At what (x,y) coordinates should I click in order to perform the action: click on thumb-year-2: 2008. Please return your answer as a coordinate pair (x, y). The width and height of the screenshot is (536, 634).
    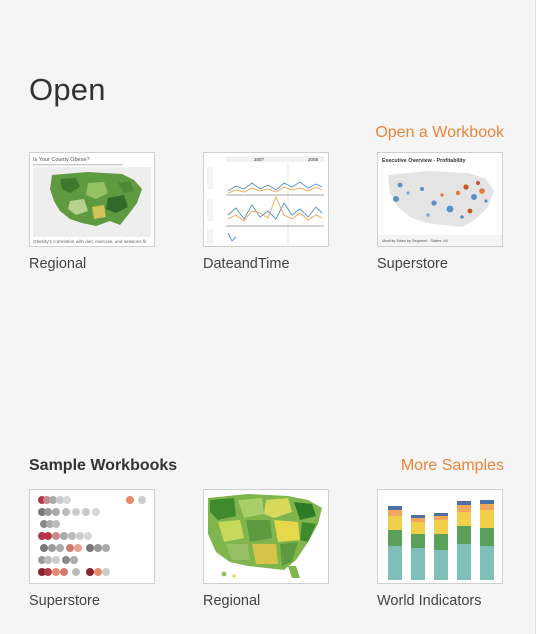
    Looking at the image, I should click on (313, 159).